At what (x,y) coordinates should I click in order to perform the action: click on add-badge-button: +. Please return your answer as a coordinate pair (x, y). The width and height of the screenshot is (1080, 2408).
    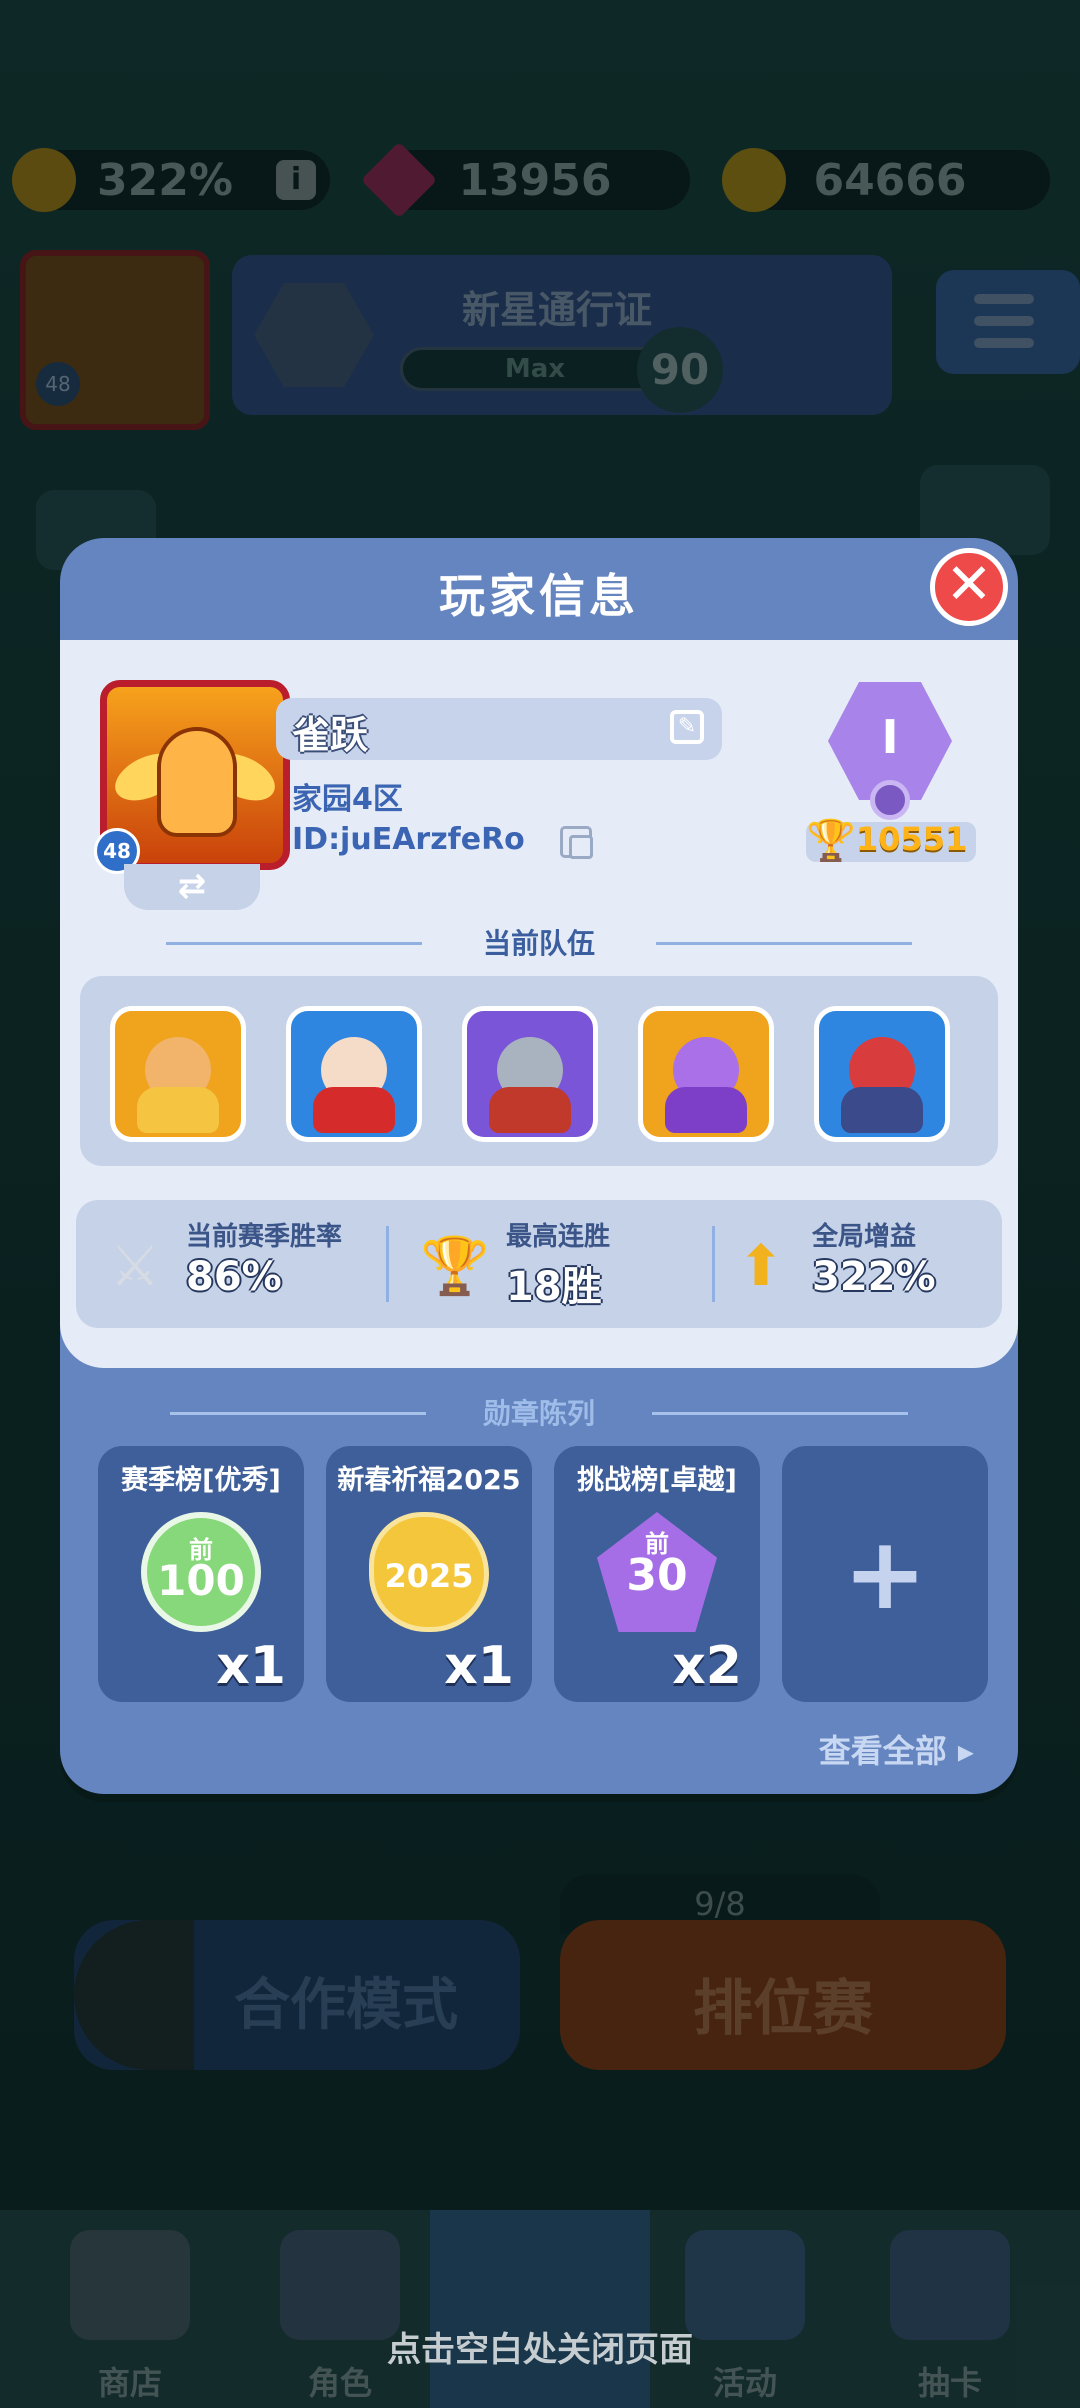
    Looking at the image, I should click on (885, 1574).